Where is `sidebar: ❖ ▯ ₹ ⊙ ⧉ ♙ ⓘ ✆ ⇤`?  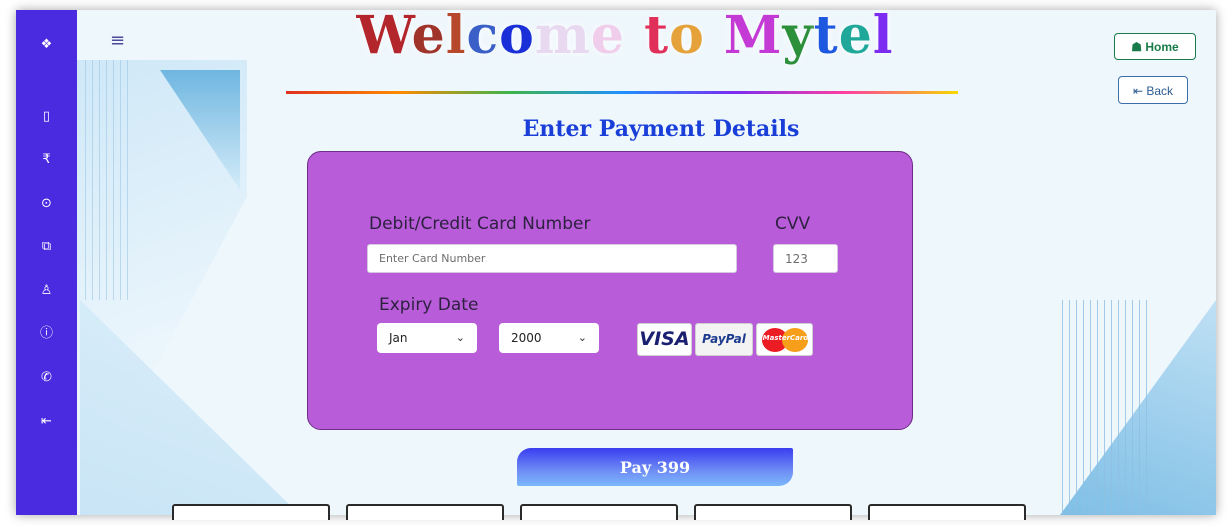
sidebar: ❖ ▯ ₹ ⊙ ⧉ ♙ ⓘ ✆ ⇤ is located at coordinates (46, 262).